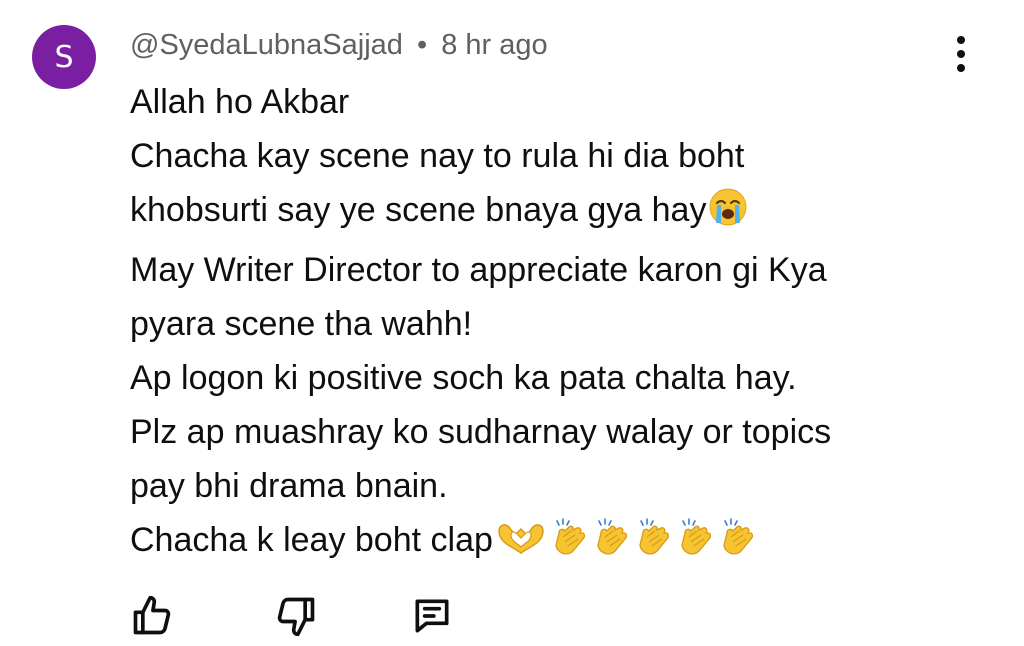  Describe the element at coordinates (311, 540) in the screenshot. I see `comment-line-text: Chacha k leay boht clap` at that location.